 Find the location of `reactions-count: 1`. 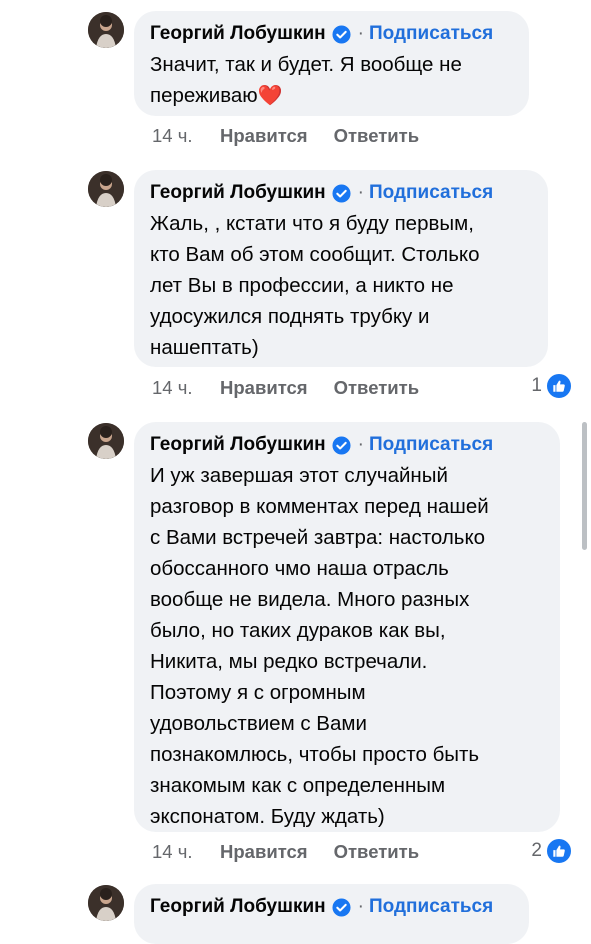

reactions-count: 1 is located at coordinates (536, 385).